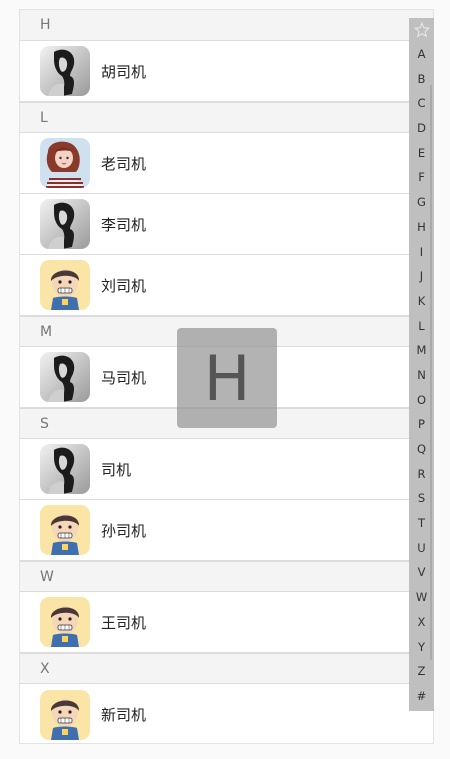 Image resolution: width=450 pixels, height=759 pixels. What do you see at coordinates (421, 671) in the screenshot?
I see `index-letter: Z` at bounding box center [421, 671].